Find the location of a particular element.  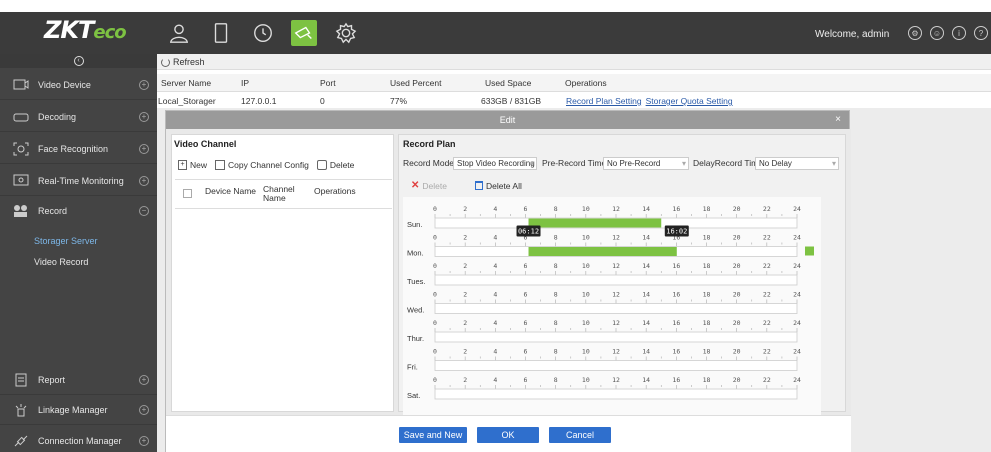

main-toolbar: Refresh is located at coordinates (574, 62).